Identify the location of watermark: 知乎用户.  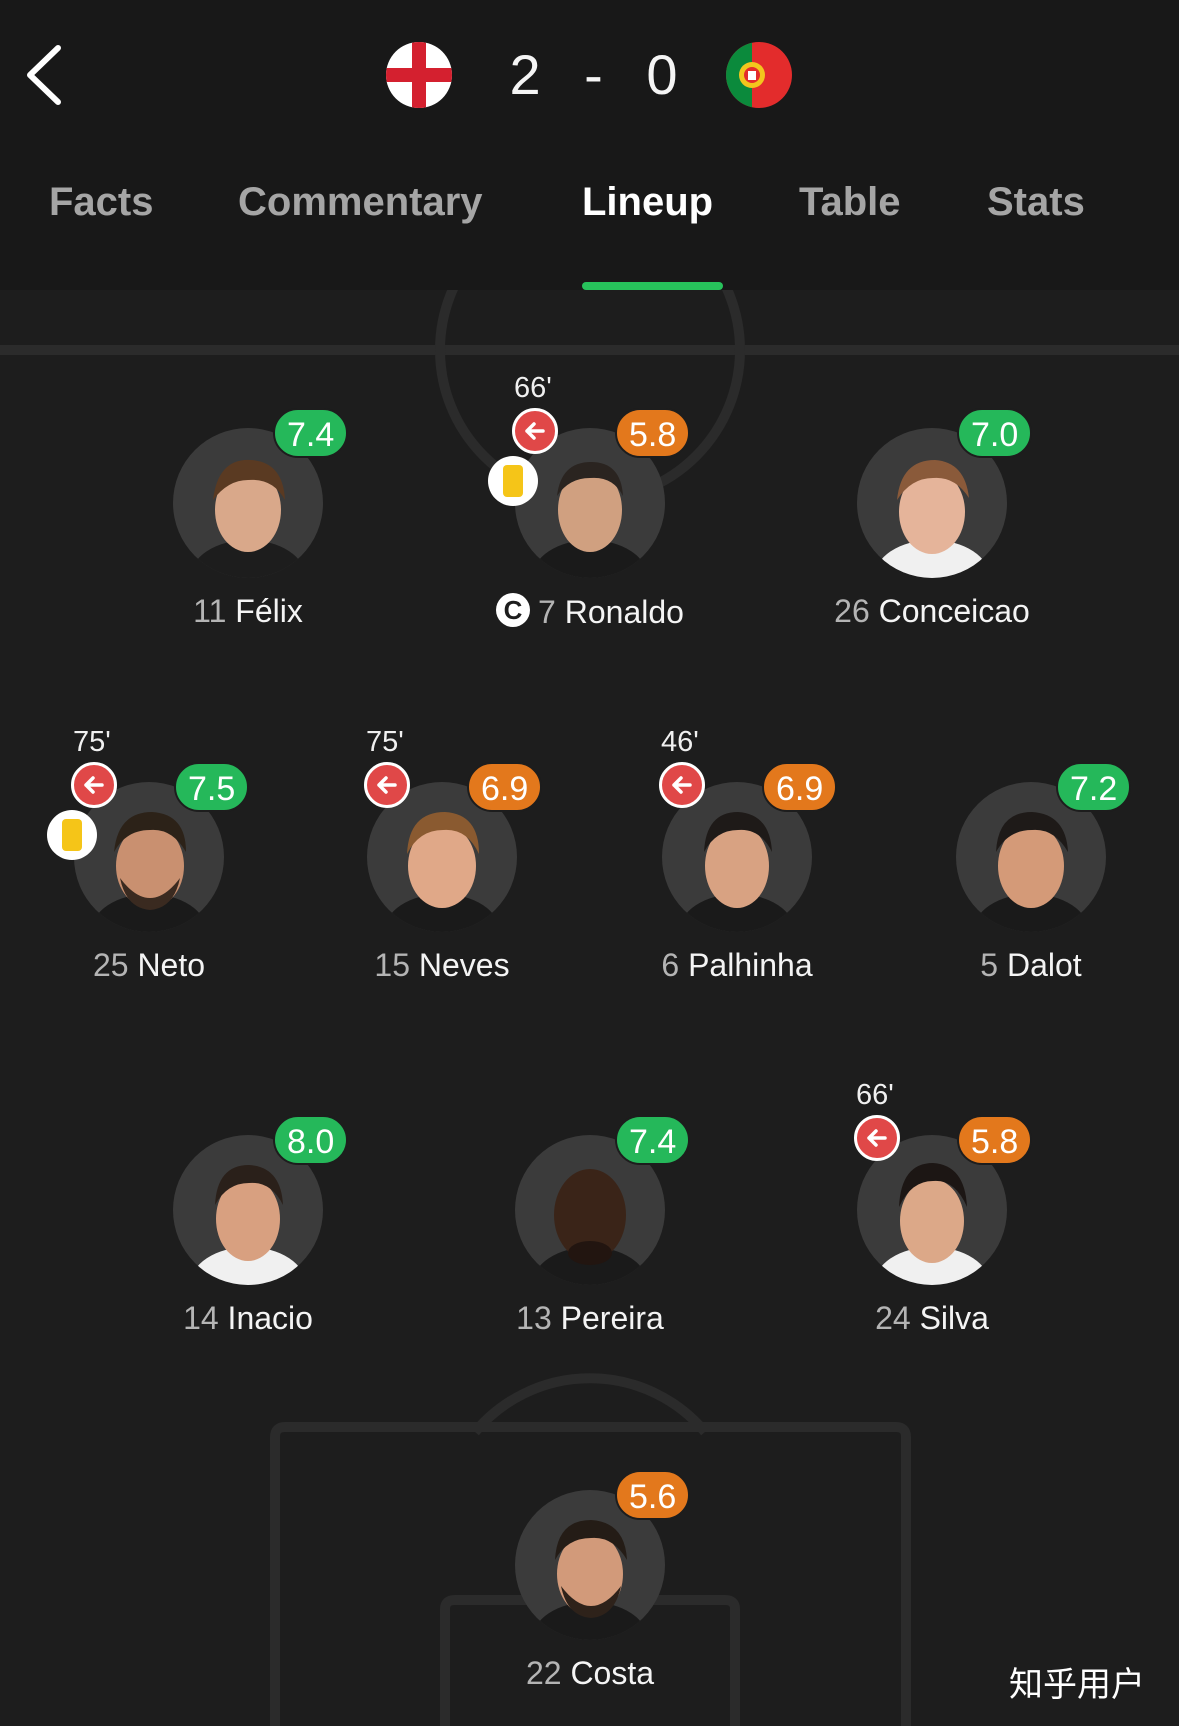
(1077, 1685).